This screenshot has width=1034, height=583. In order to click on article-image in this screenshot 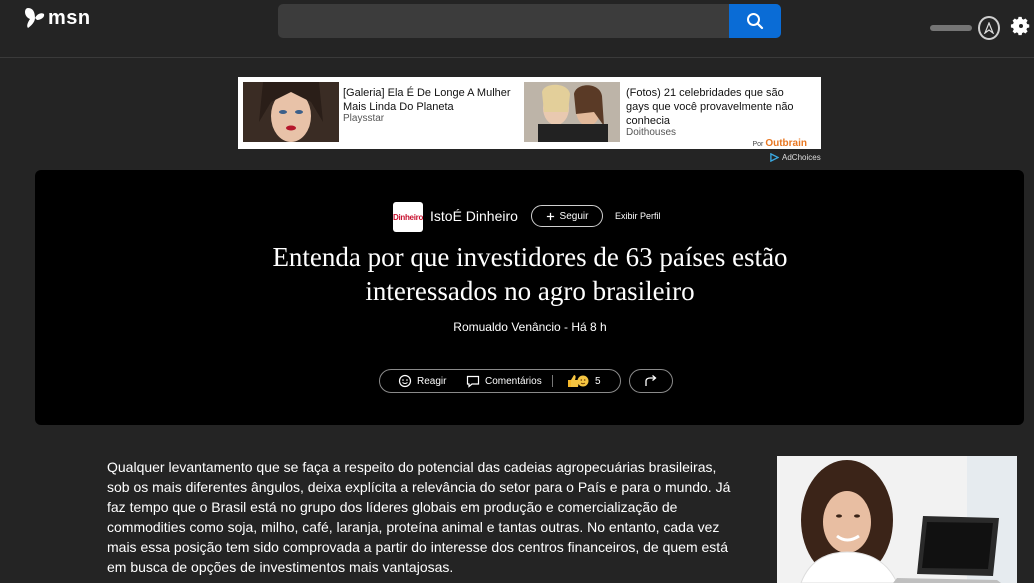, I will do `click(897, 519)`.